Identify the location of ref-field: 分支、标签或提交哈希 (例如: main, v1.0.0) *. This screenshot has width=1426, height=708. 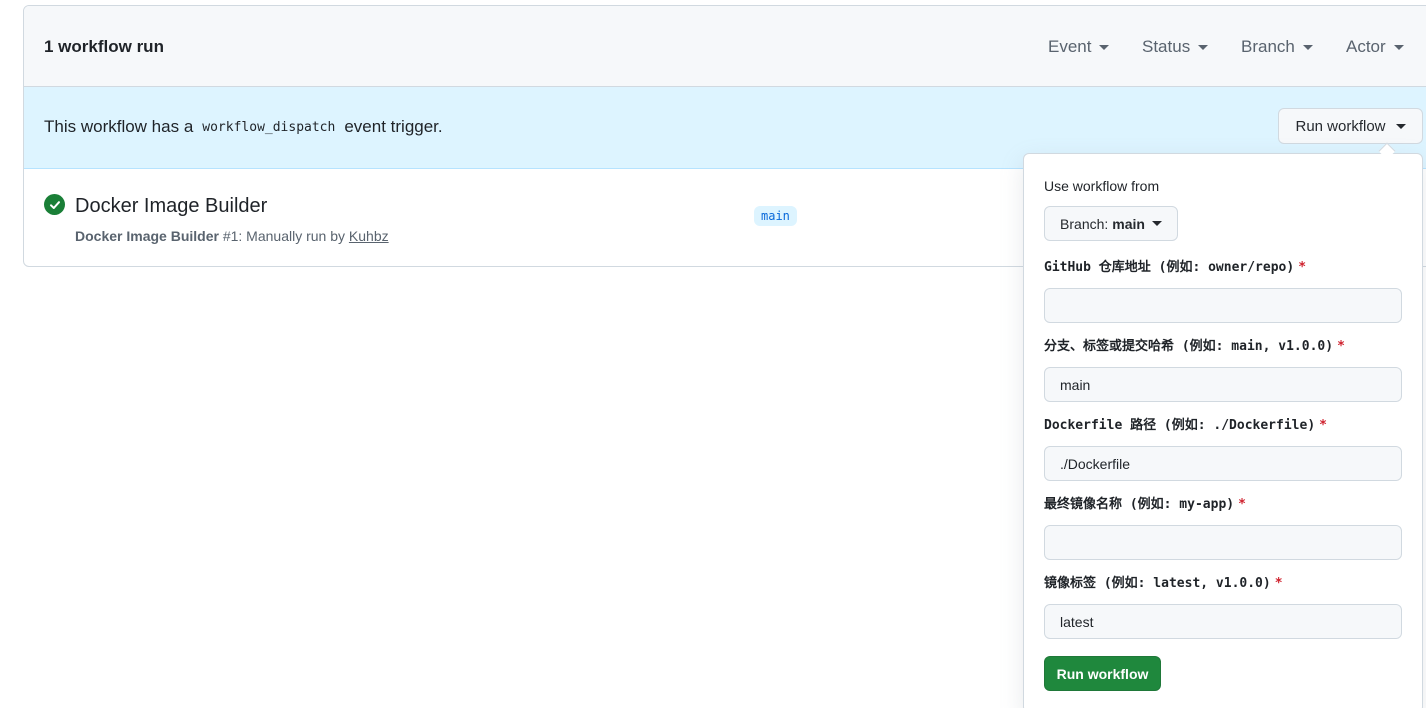
(1223, 368).